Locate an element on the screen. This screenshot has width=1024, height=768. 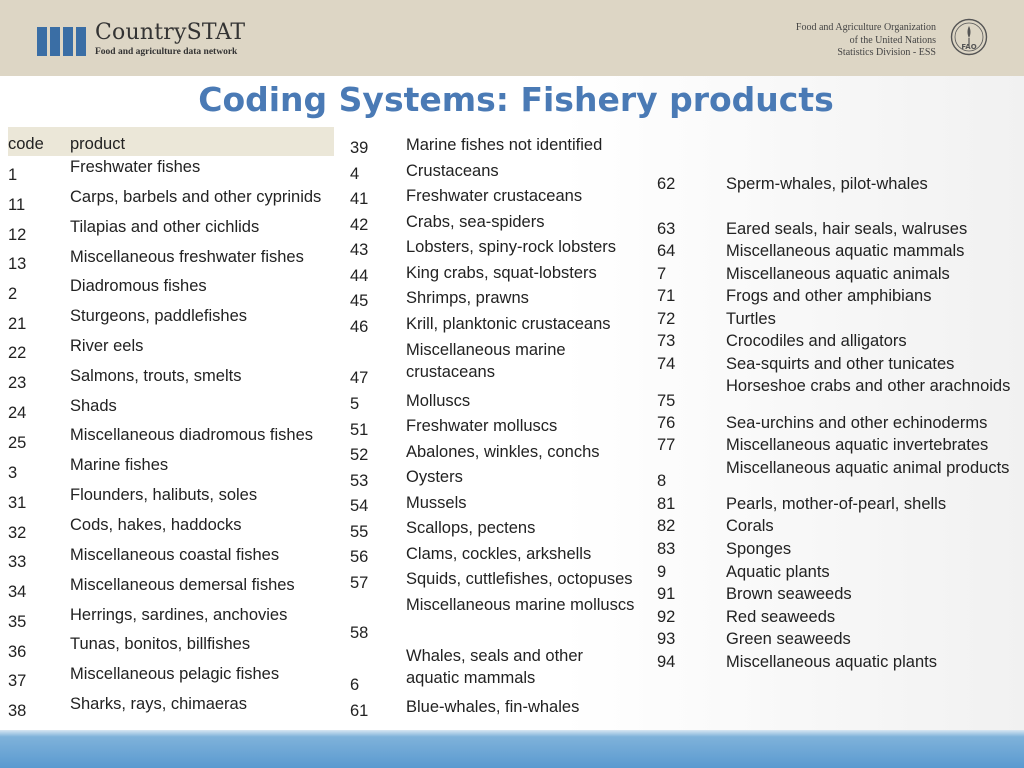
code-cell: 25 is located at coordinates (17, 443).